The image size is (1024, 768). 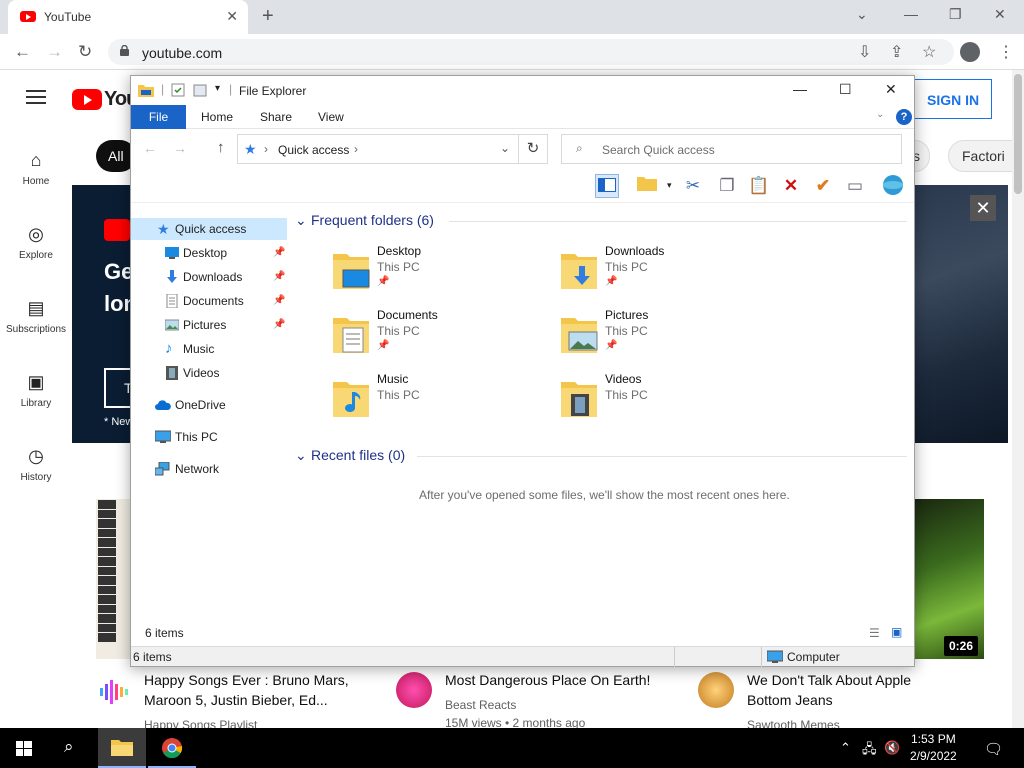 I want to click on video-channel: Beast Reacts, so click(x=480, y=705).